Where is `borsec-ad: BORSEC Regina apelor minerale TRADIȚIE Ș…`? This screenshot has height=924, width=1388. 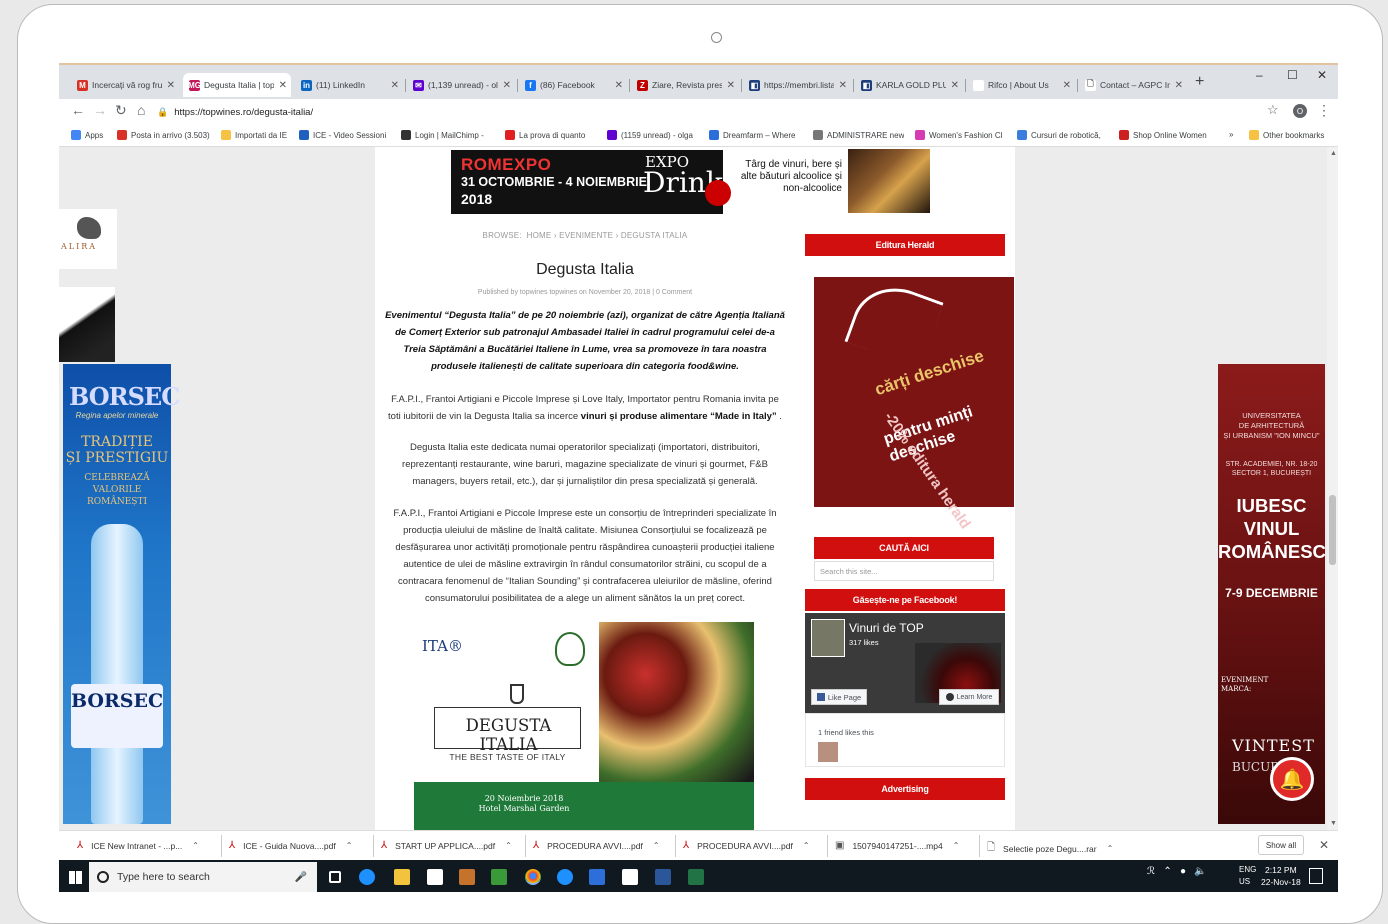
borsec-ad: BORSEC Regina apelor minerale TRADIȚIE Ș… is located at coordinates (121, 594).